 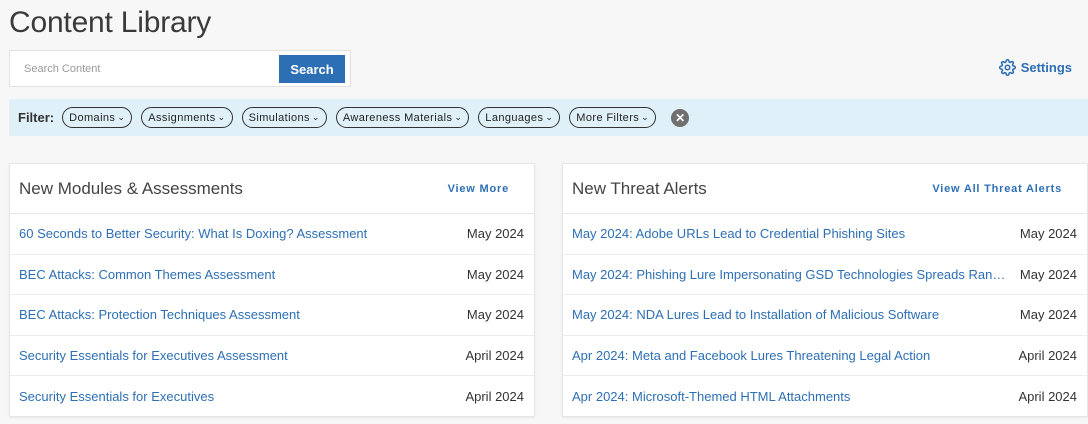 What do you see at coordinates (36, 117) in the screenshot?
I see `filter-label: Filter:` at bounding box center [36, 117].